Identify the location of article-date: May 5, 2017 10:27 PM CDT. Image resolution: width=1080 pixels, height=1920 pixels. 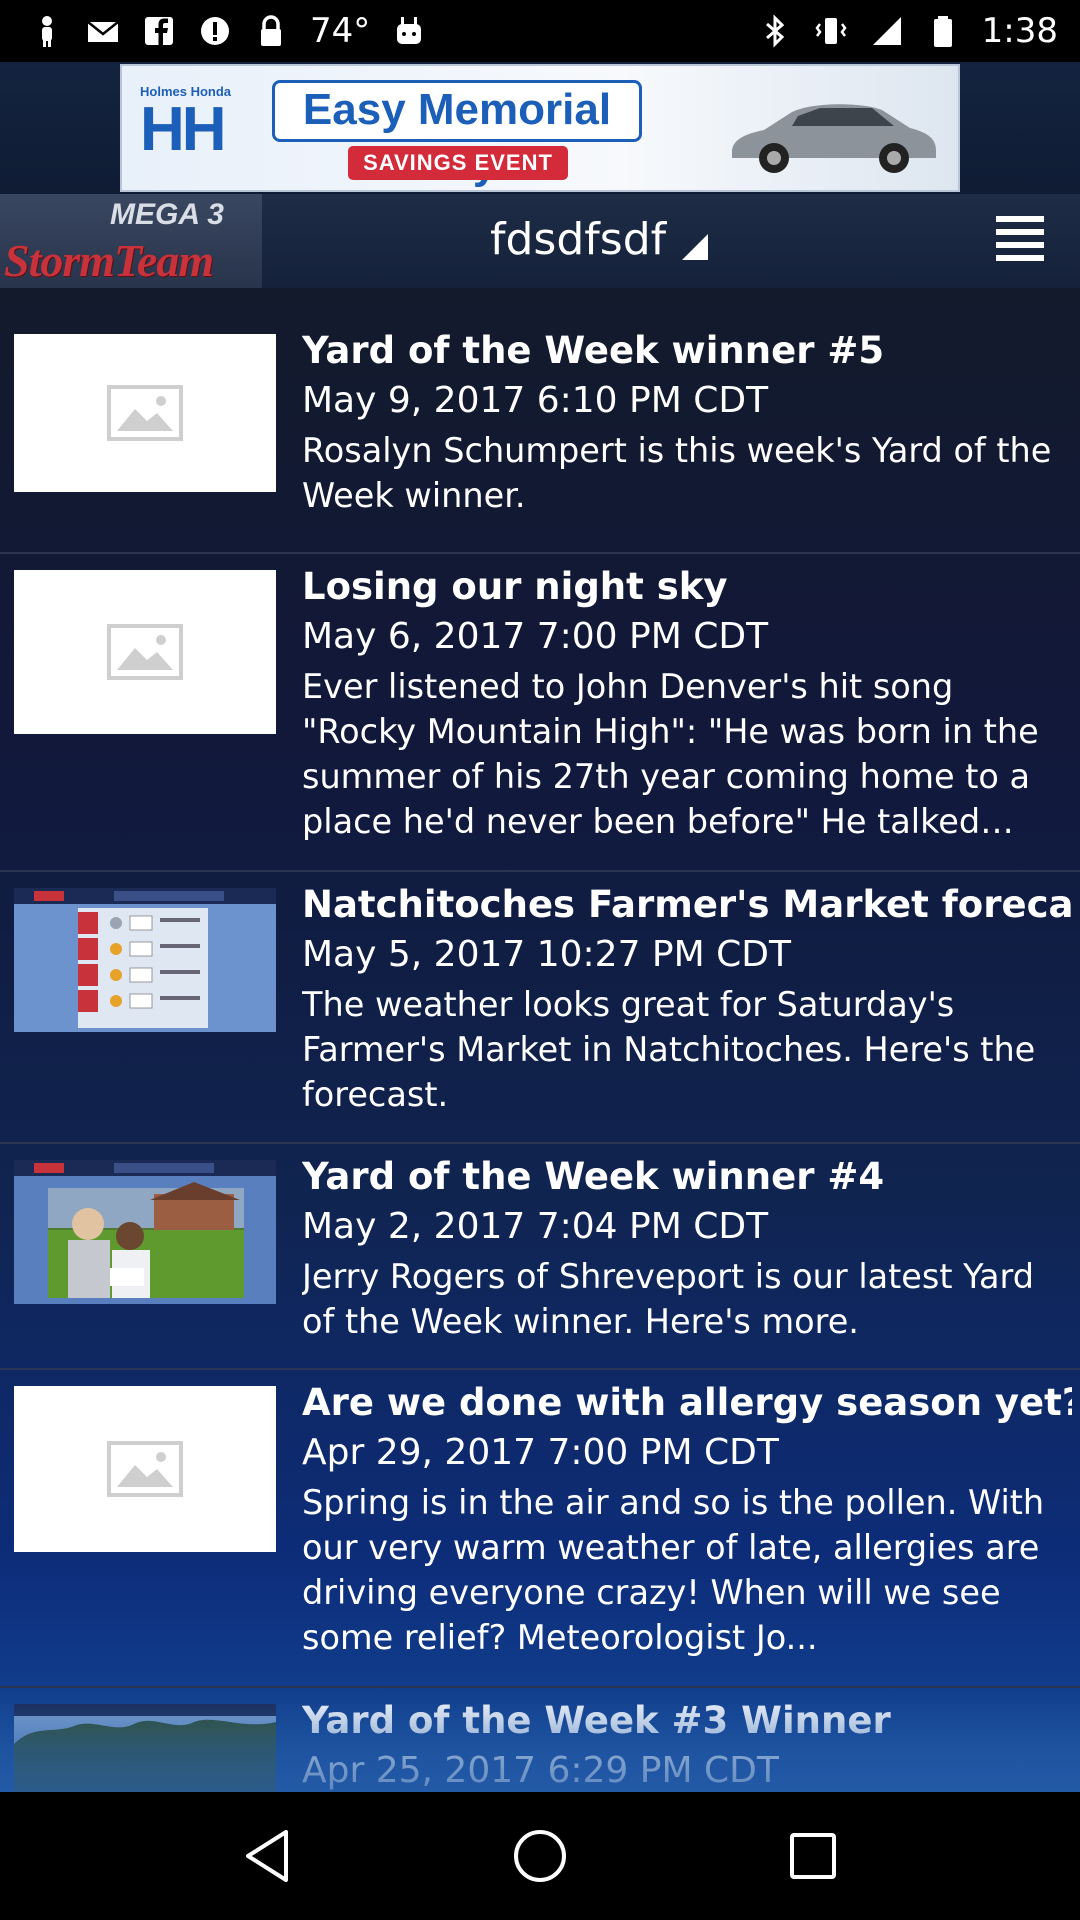
(546, 954).